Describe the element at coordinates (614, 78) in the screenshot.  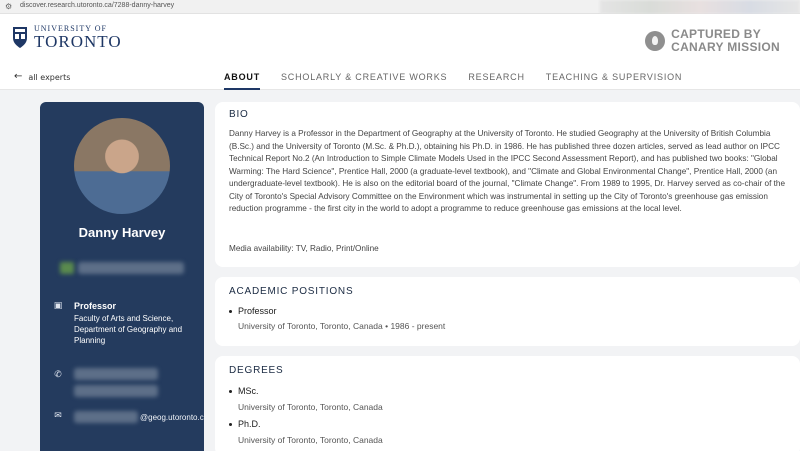
I see `tab-teaching: TEACHING & SUPERVISION` at that location.